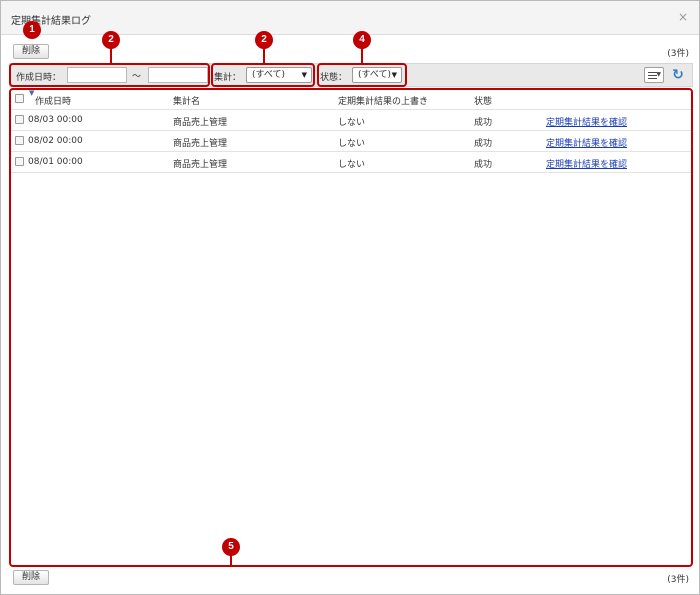 Image resolution: width=700 pixels, height=595 pixels. Describe the element at coordinates (39, 78) in the screenshot. I see `created-date-label: 作成日時：` at that location.